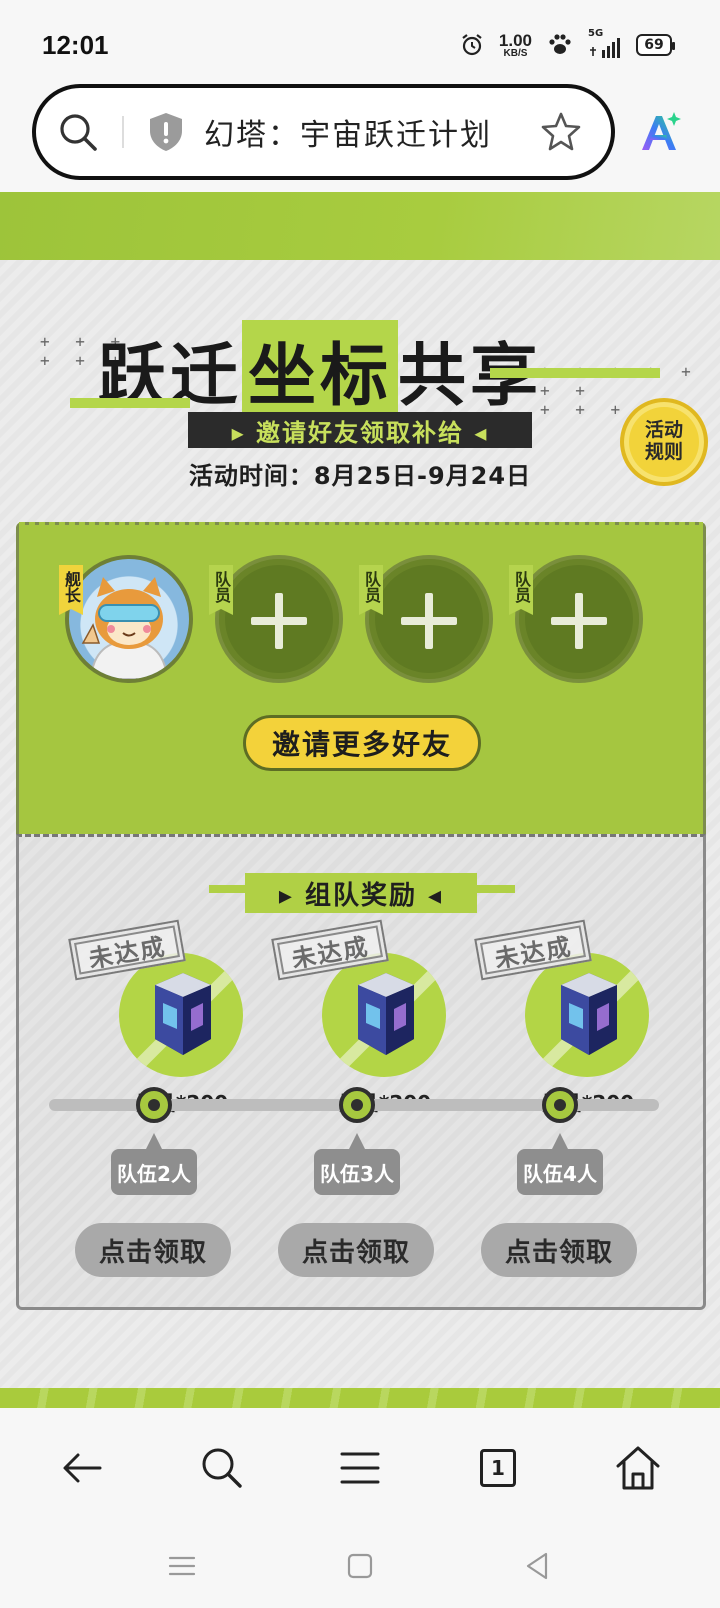 The height and width of the screenshot is (1608, 720). Describe the element at coordinates (664, 442) in the screenshot. I see `rules-button: 活动 规则` at that location.